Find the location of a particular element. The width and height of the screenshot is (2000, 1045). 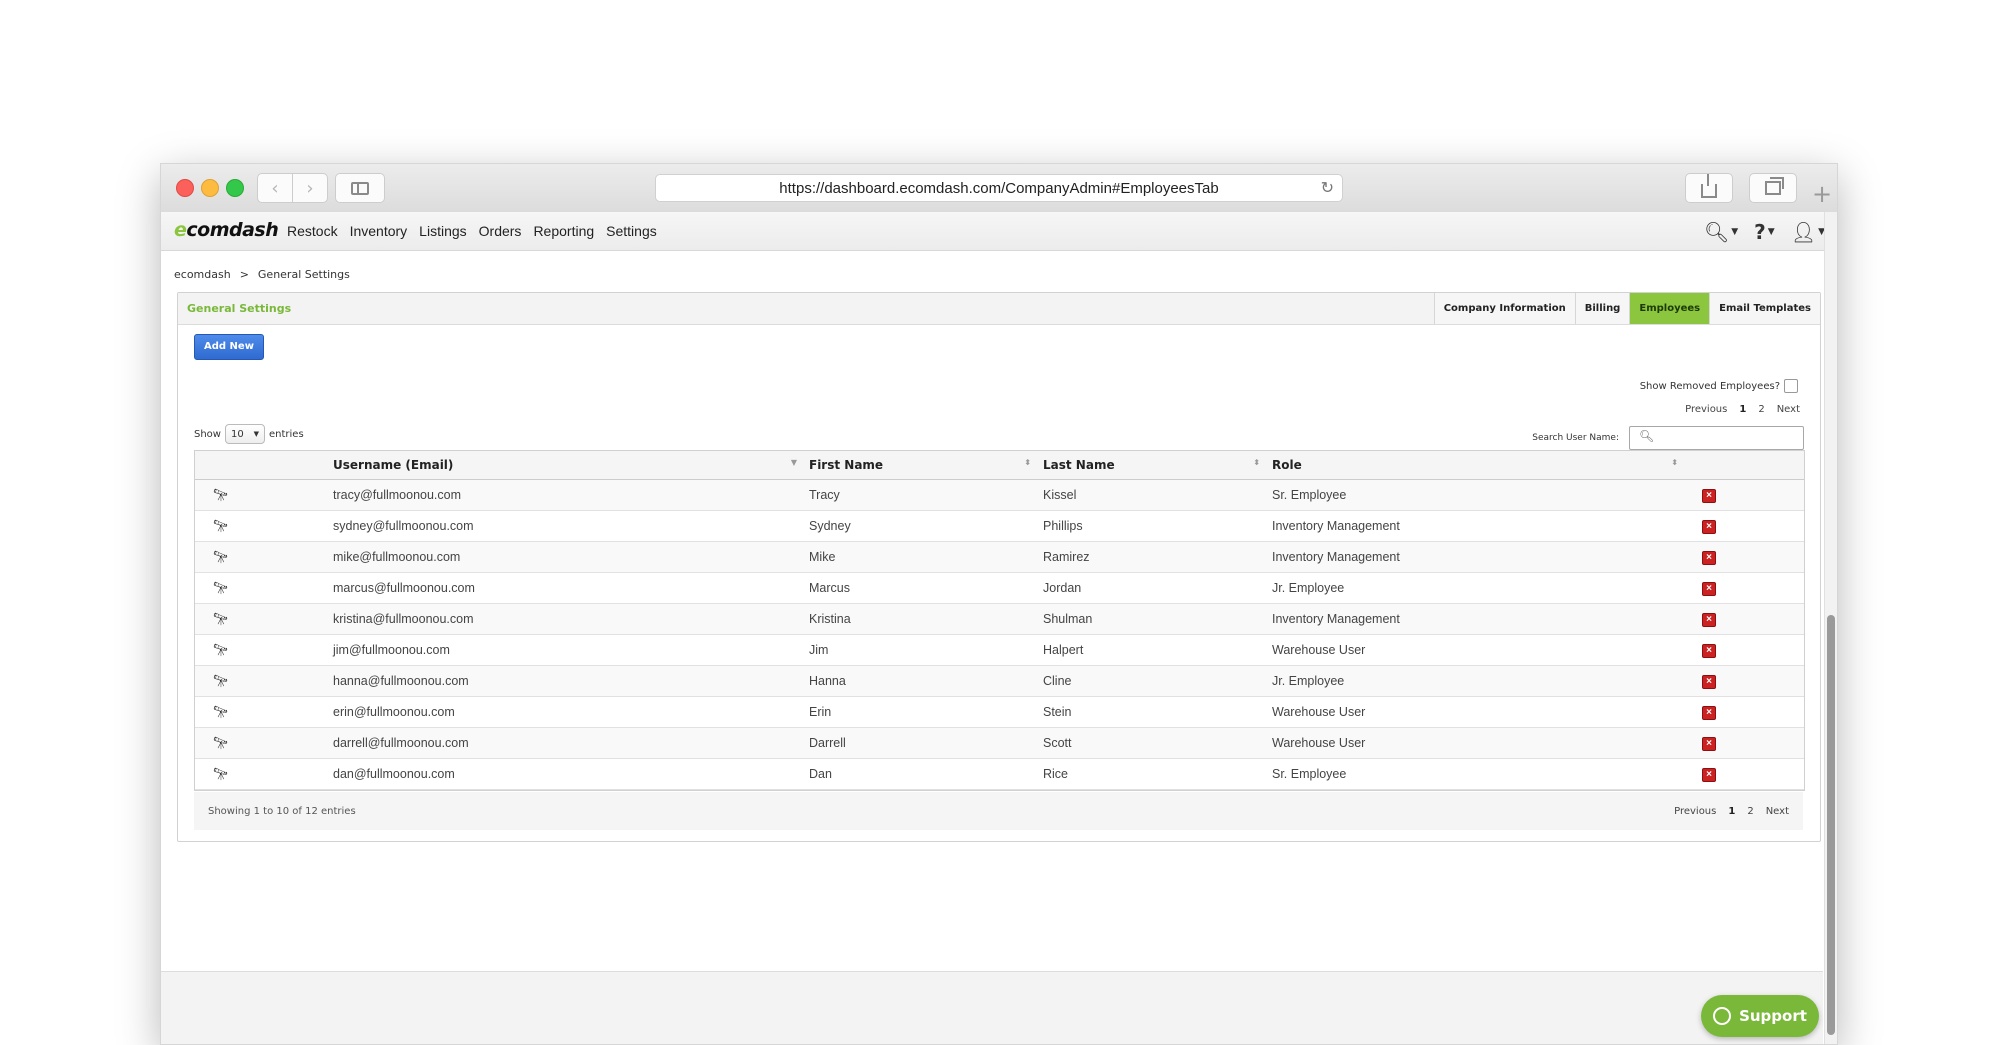

first-name-cell: Hanna is located at coordinates (926, 681).